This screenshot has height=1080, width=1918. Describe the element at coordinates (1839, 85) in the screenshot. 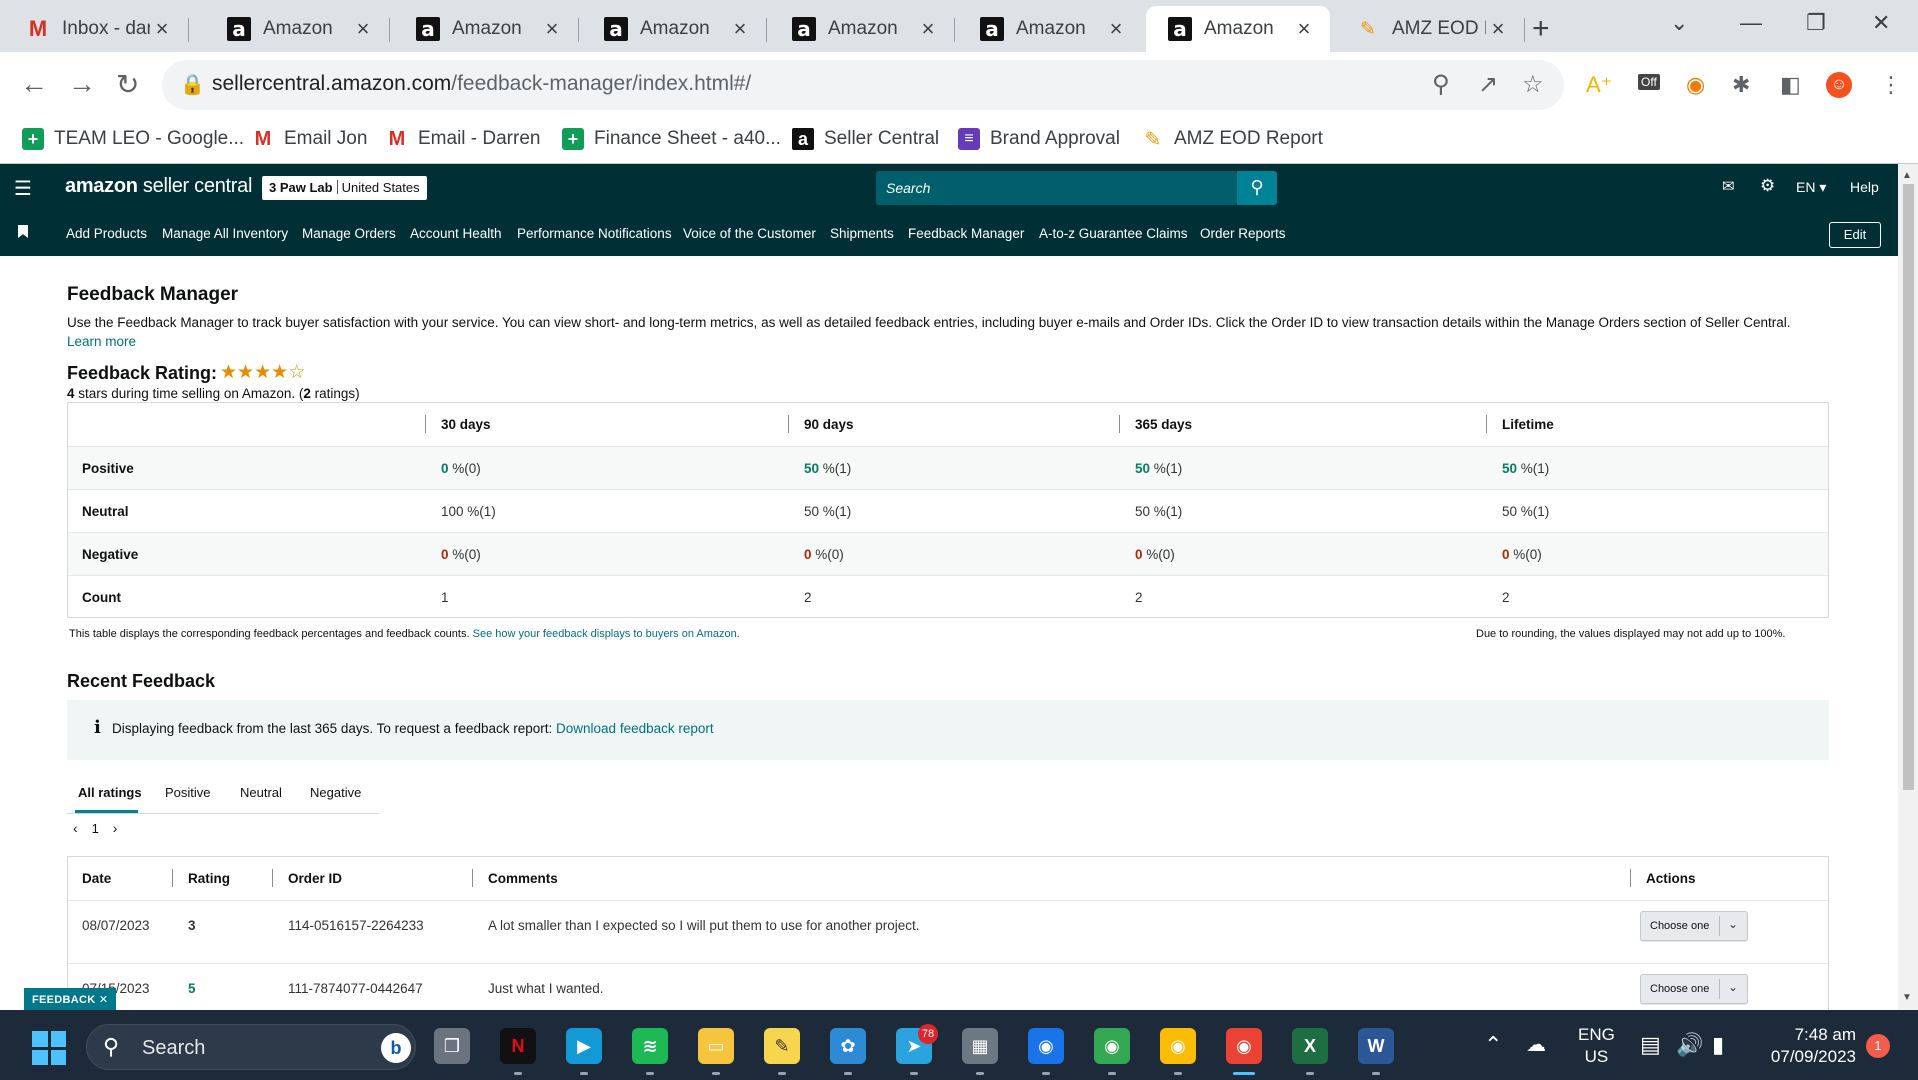

I see `profile-avatar: ☺` at that location.